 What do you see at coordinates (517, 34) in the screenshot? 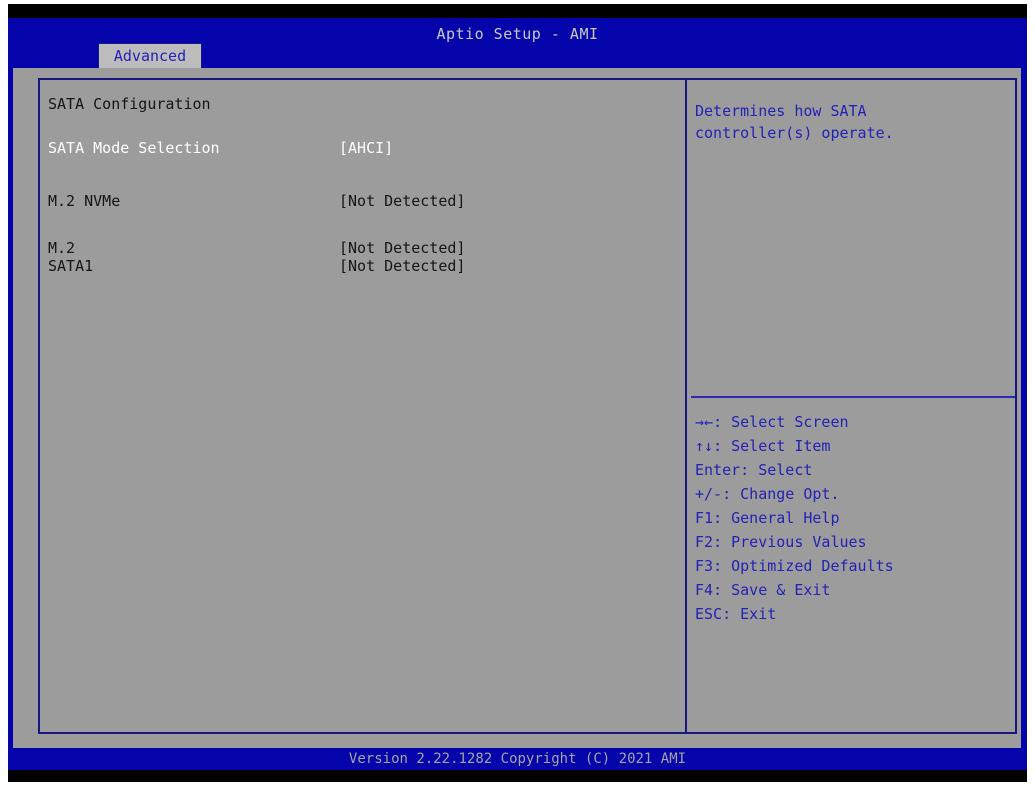
I see `app-title: Aptio Setup - AMI` at bounding box center [517, 34].